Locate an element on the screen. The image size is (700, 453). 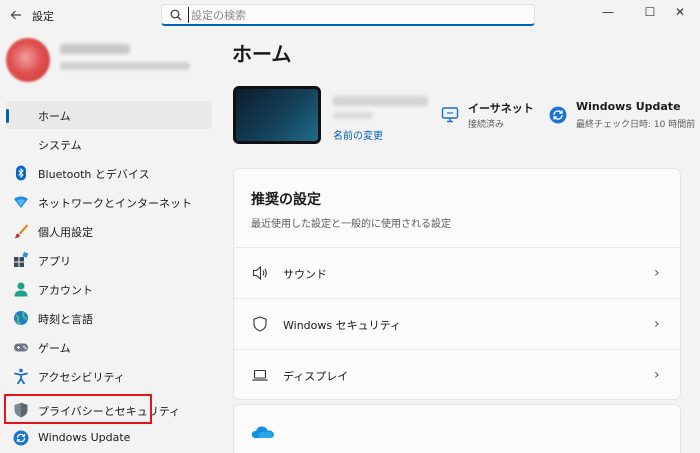
windows-update-status: Windows Update 最終チェック日時: 10 時間前 is located at coordinates (622, 116).